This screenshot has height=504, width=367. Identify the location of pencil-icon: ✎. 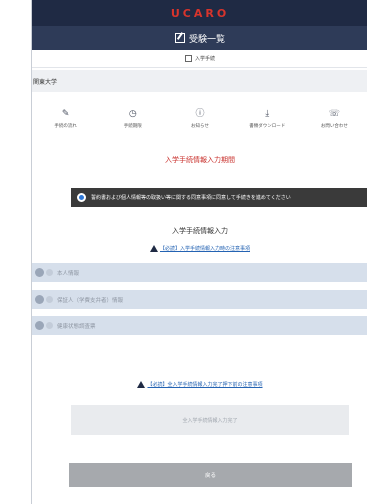
(65, 113).